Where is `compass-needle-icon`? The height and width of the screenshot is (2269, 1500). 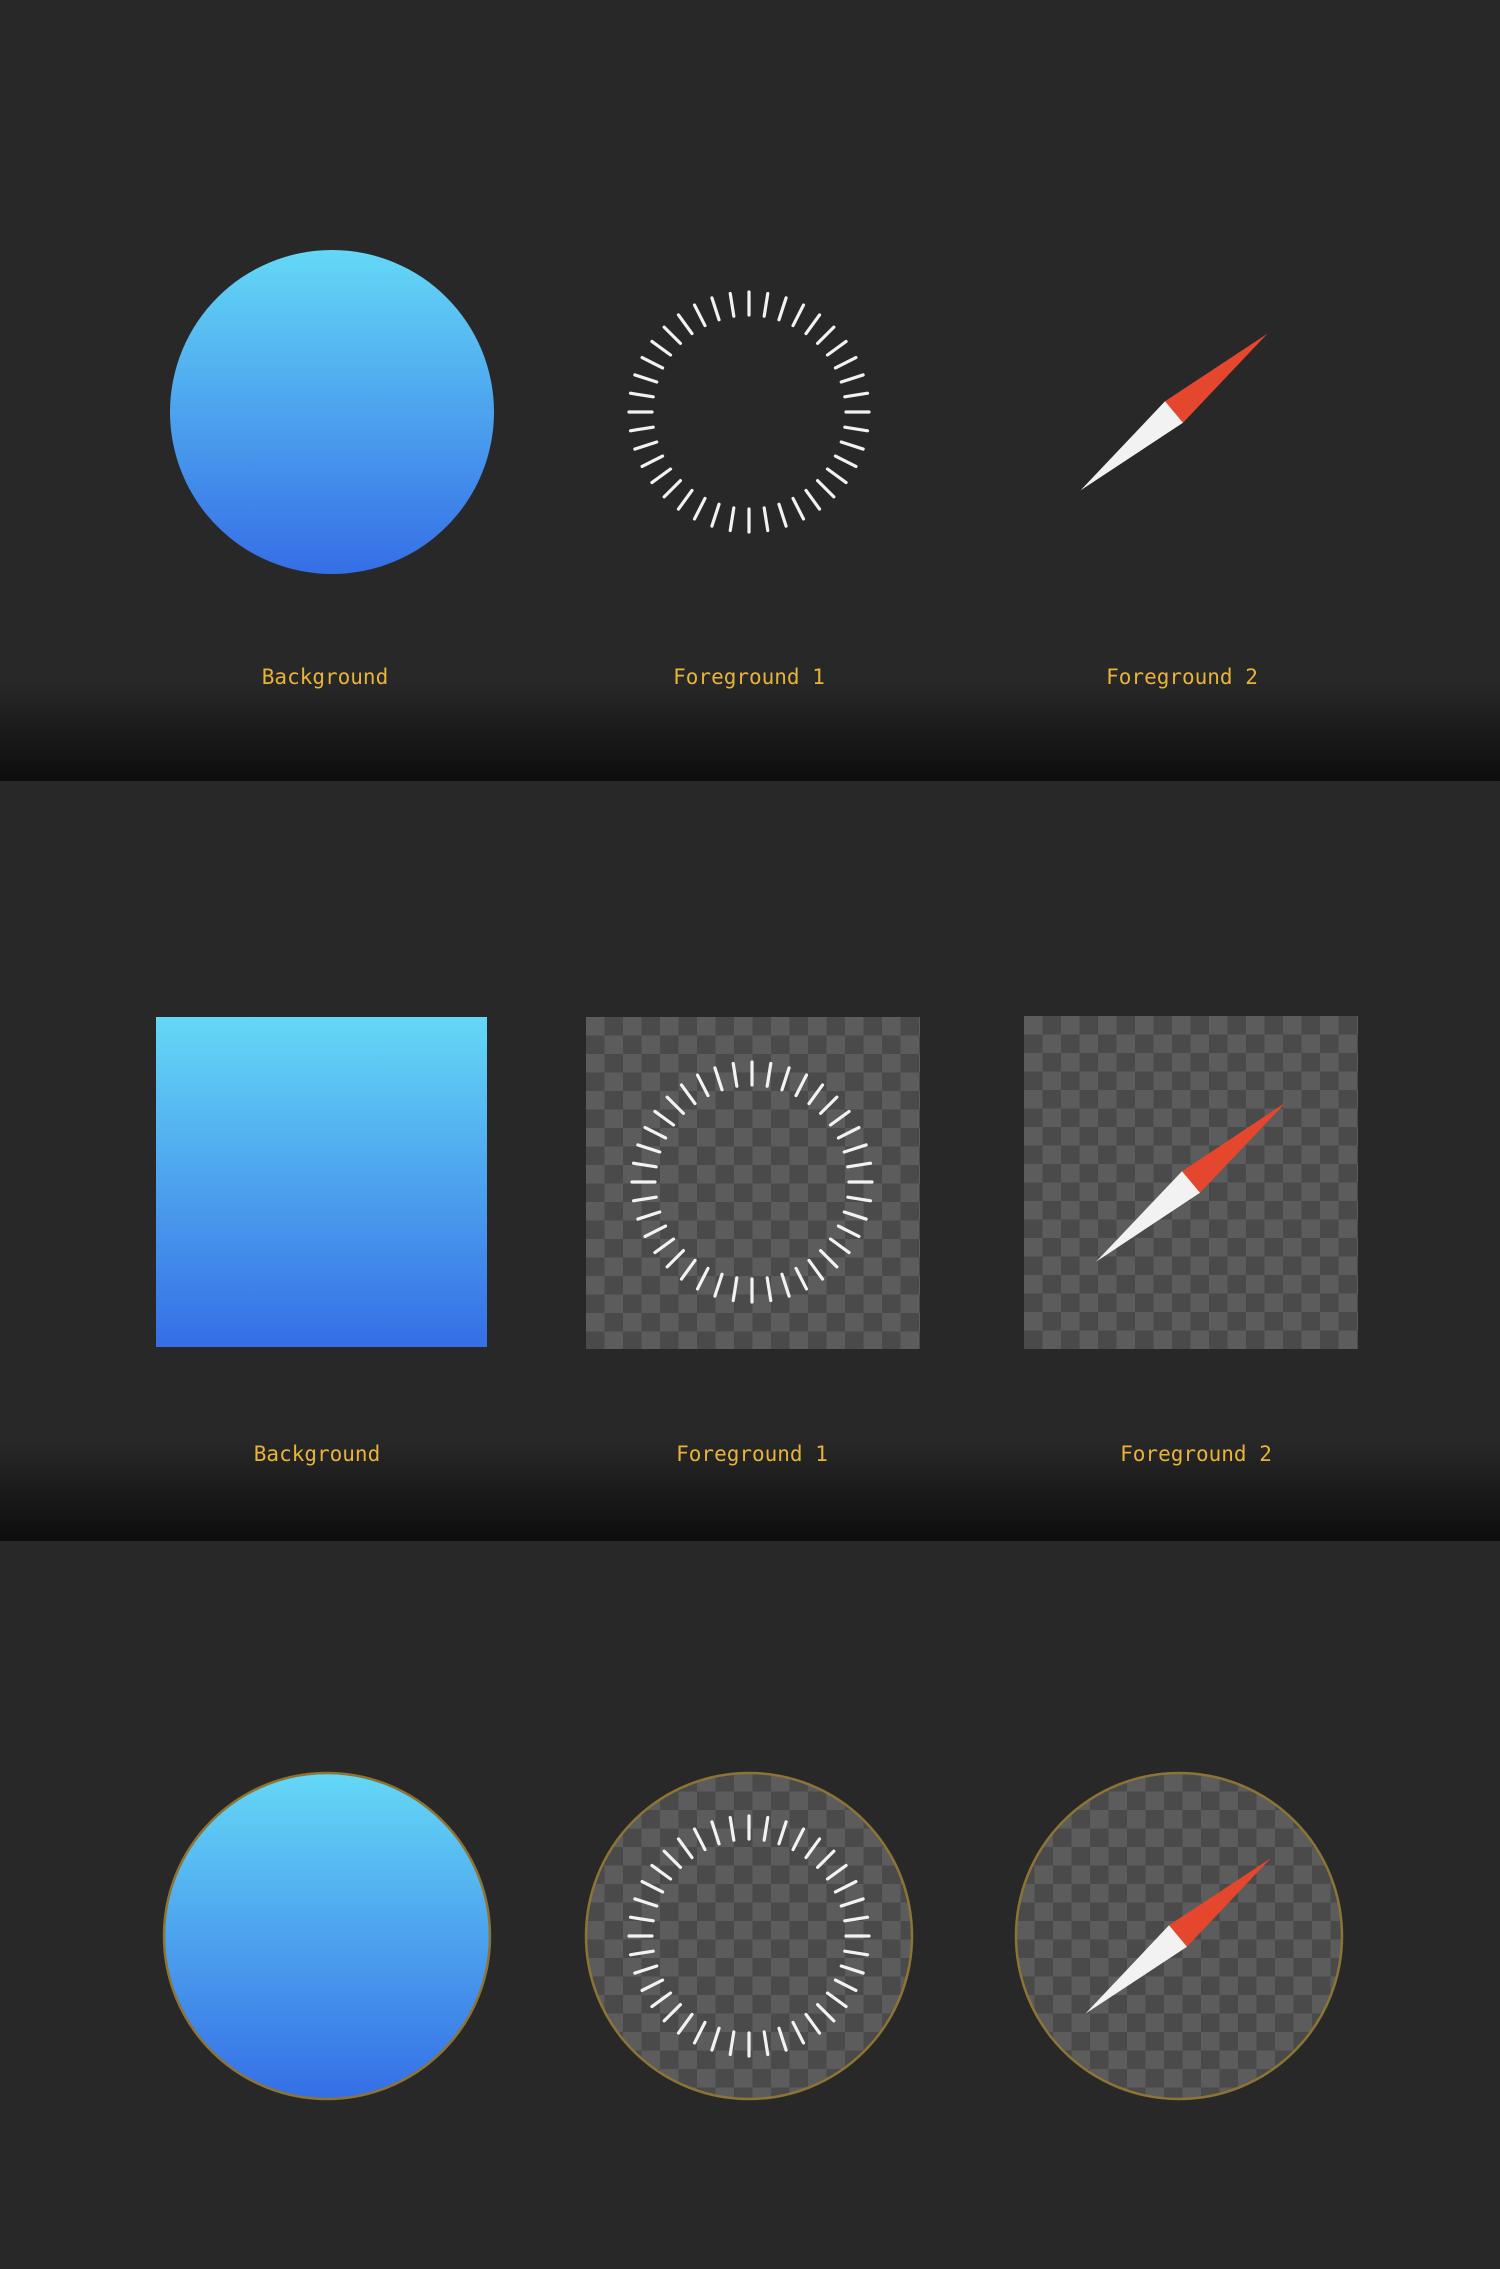
compass-needle-icon is located at coordinates (1174, 412).